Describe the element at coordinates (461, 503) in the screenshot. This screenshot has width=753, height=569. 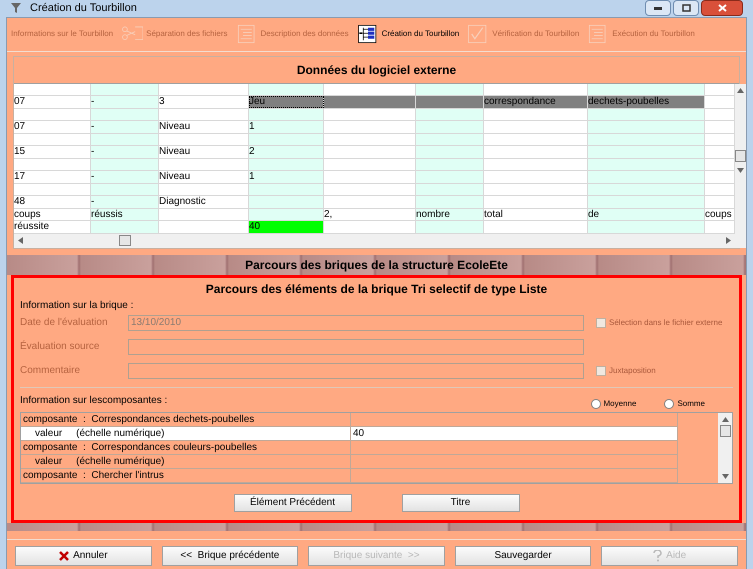
I see `button: Titre` at that location.